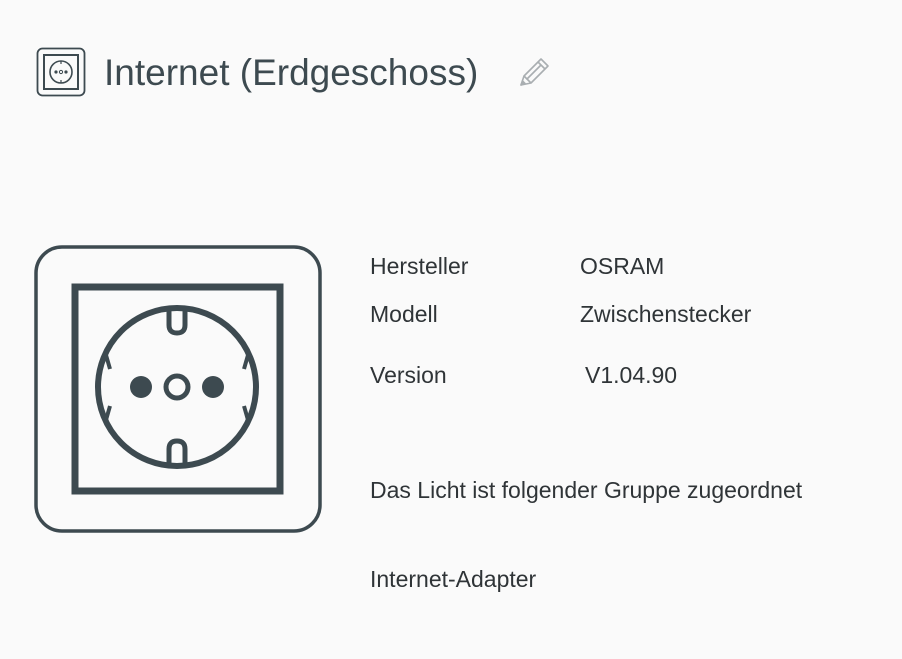  I want to click on group-name-link: Internet-Adapter, so click(453, 579).